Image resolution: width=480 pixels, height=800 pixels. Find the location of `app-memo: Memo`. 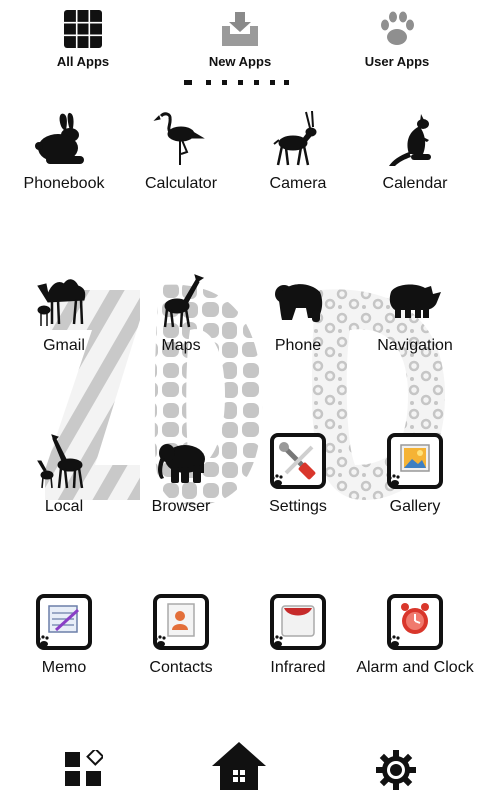

app-memo: Memo is located at coordinates (64, 635).